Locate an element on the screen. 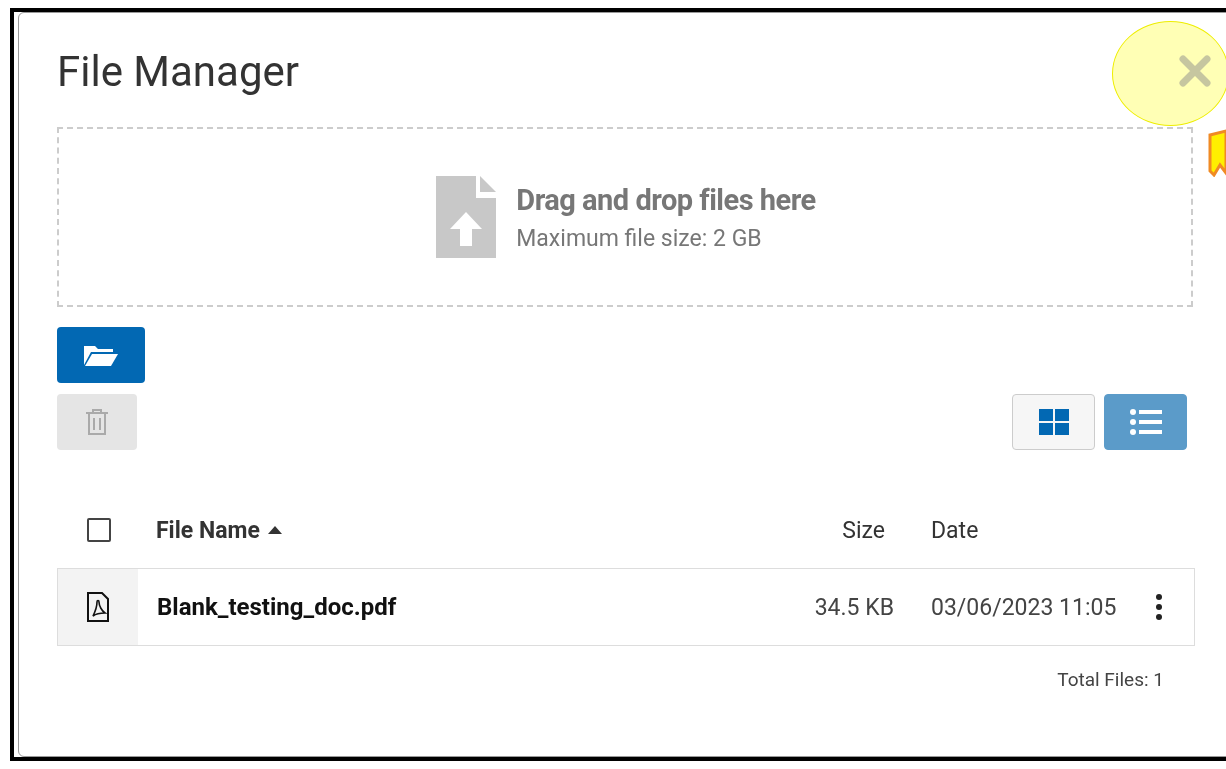  grid-view-button is located at coordinates (1053, 422).